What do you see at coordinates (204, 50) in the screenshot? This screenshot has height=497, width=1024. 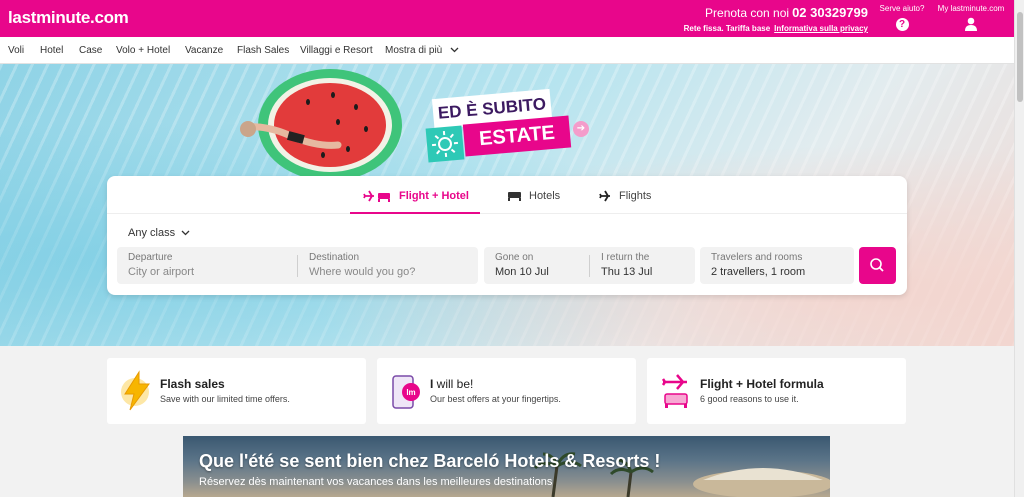 I see `nav-item-vacanze: Vacanze` at bounding box center [204, 50].